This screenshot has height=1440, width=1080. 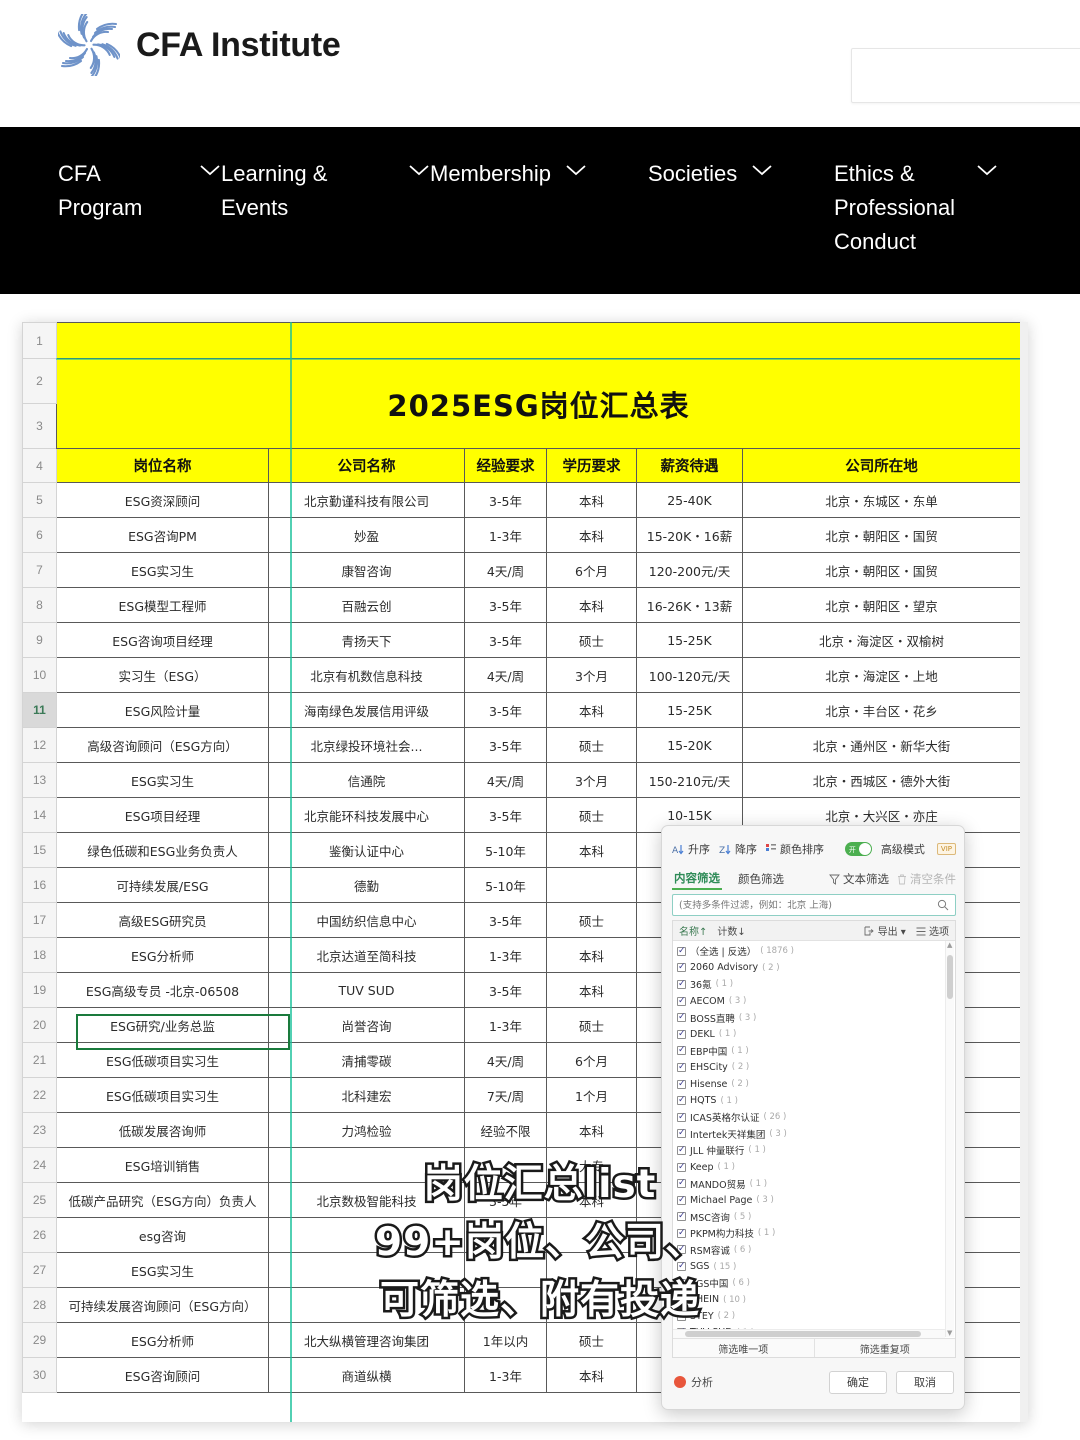 What do you see at coordinates (162, 570) in the screenshot?
I see `cell-job-title: ESG实习生` at bounding box center [162, 570].